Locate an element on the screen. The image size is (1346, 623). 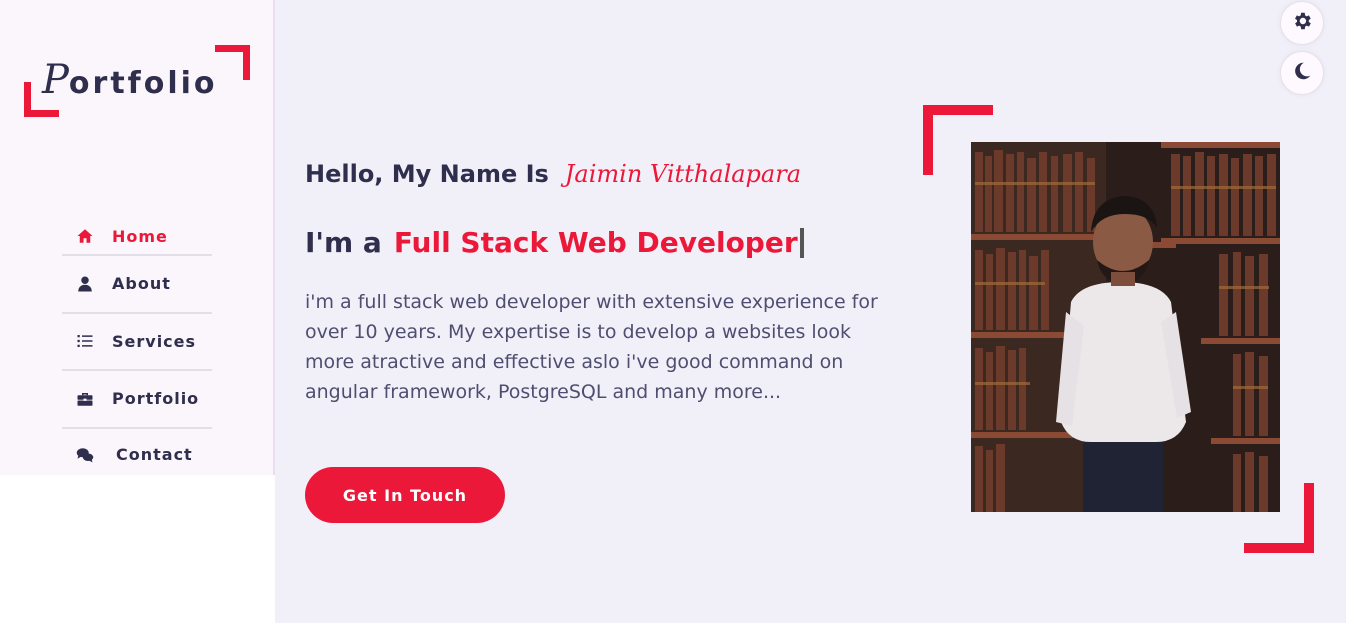
profile-photo-illustration is located at coordinates (1125, 327).